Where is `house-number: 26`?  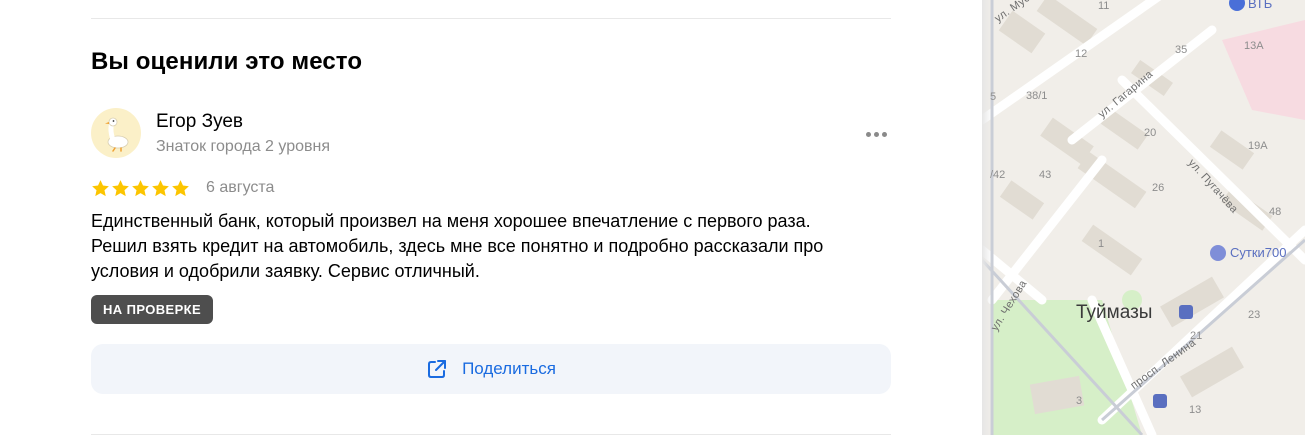 house-number: 26 is located at coordinates (1158, 188).